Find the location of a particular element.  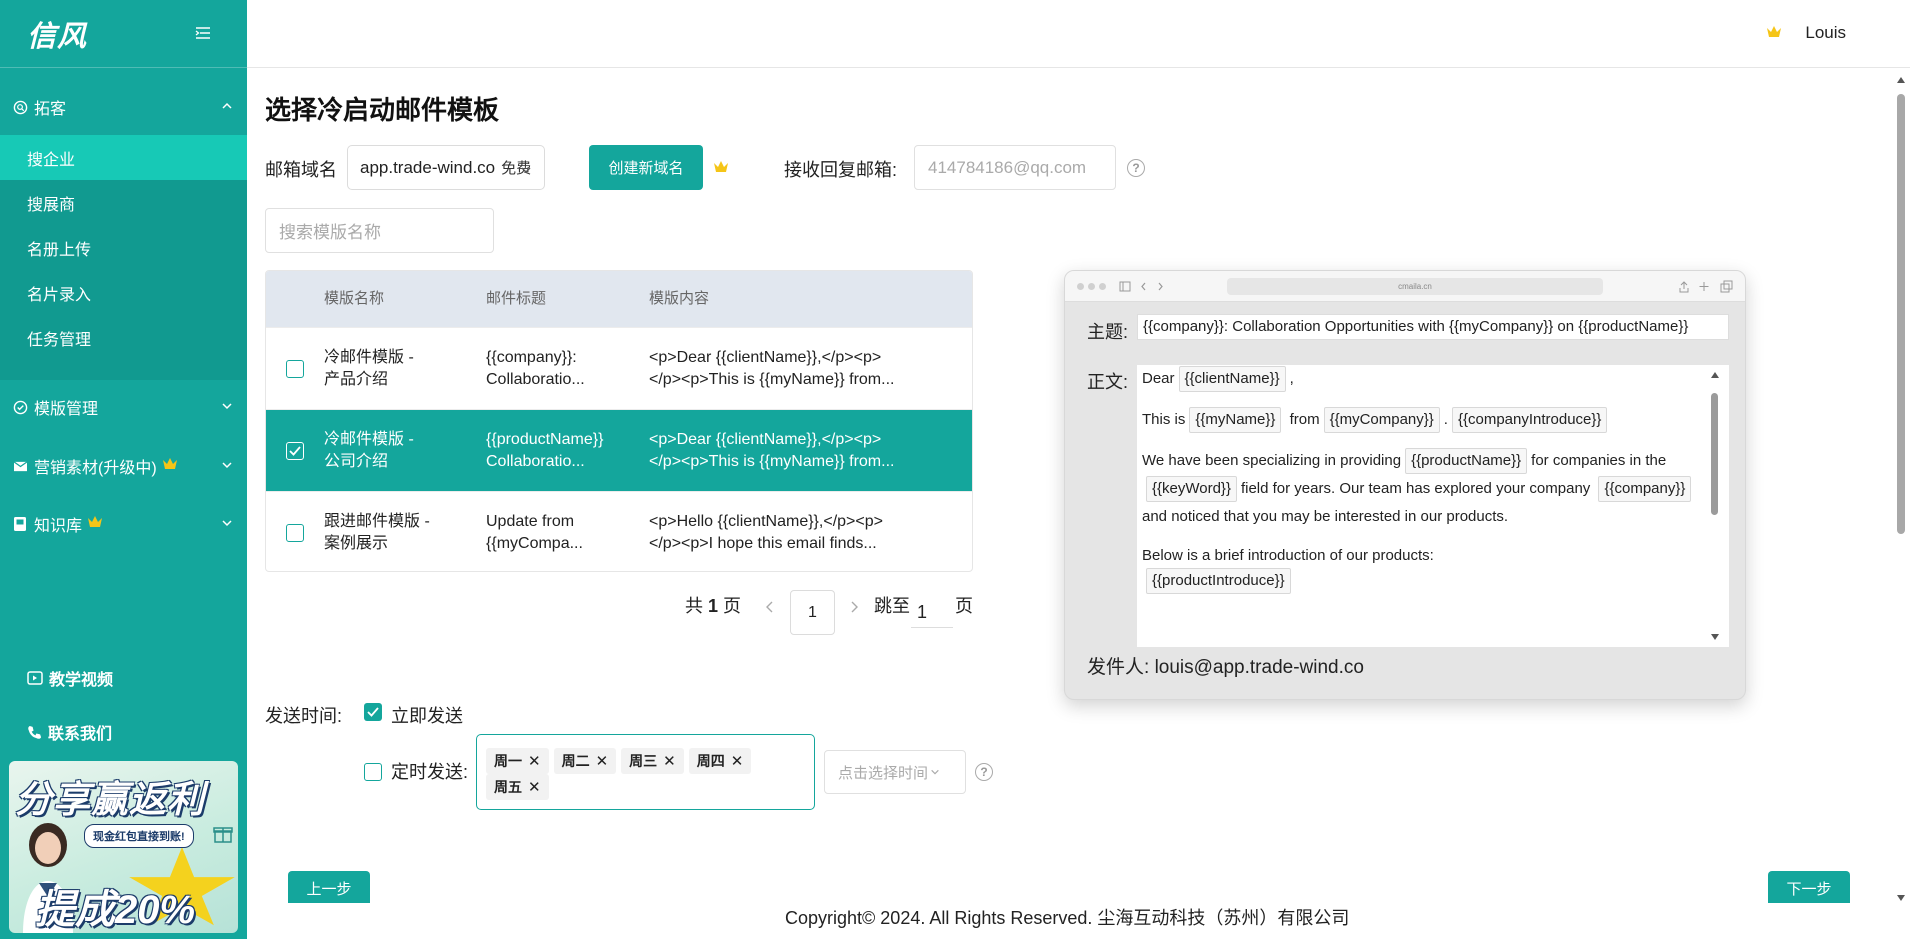

sidebar-item-search-exhibitors: 搜展商 is located at coordinates (123, 202).